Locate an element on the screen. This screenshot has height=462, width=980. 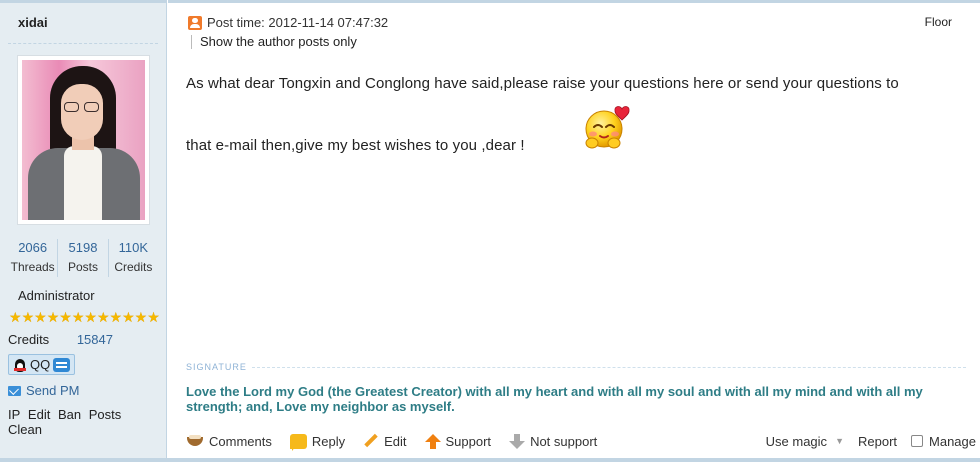
reply-button: Reply is located at coordinates (317, 442).